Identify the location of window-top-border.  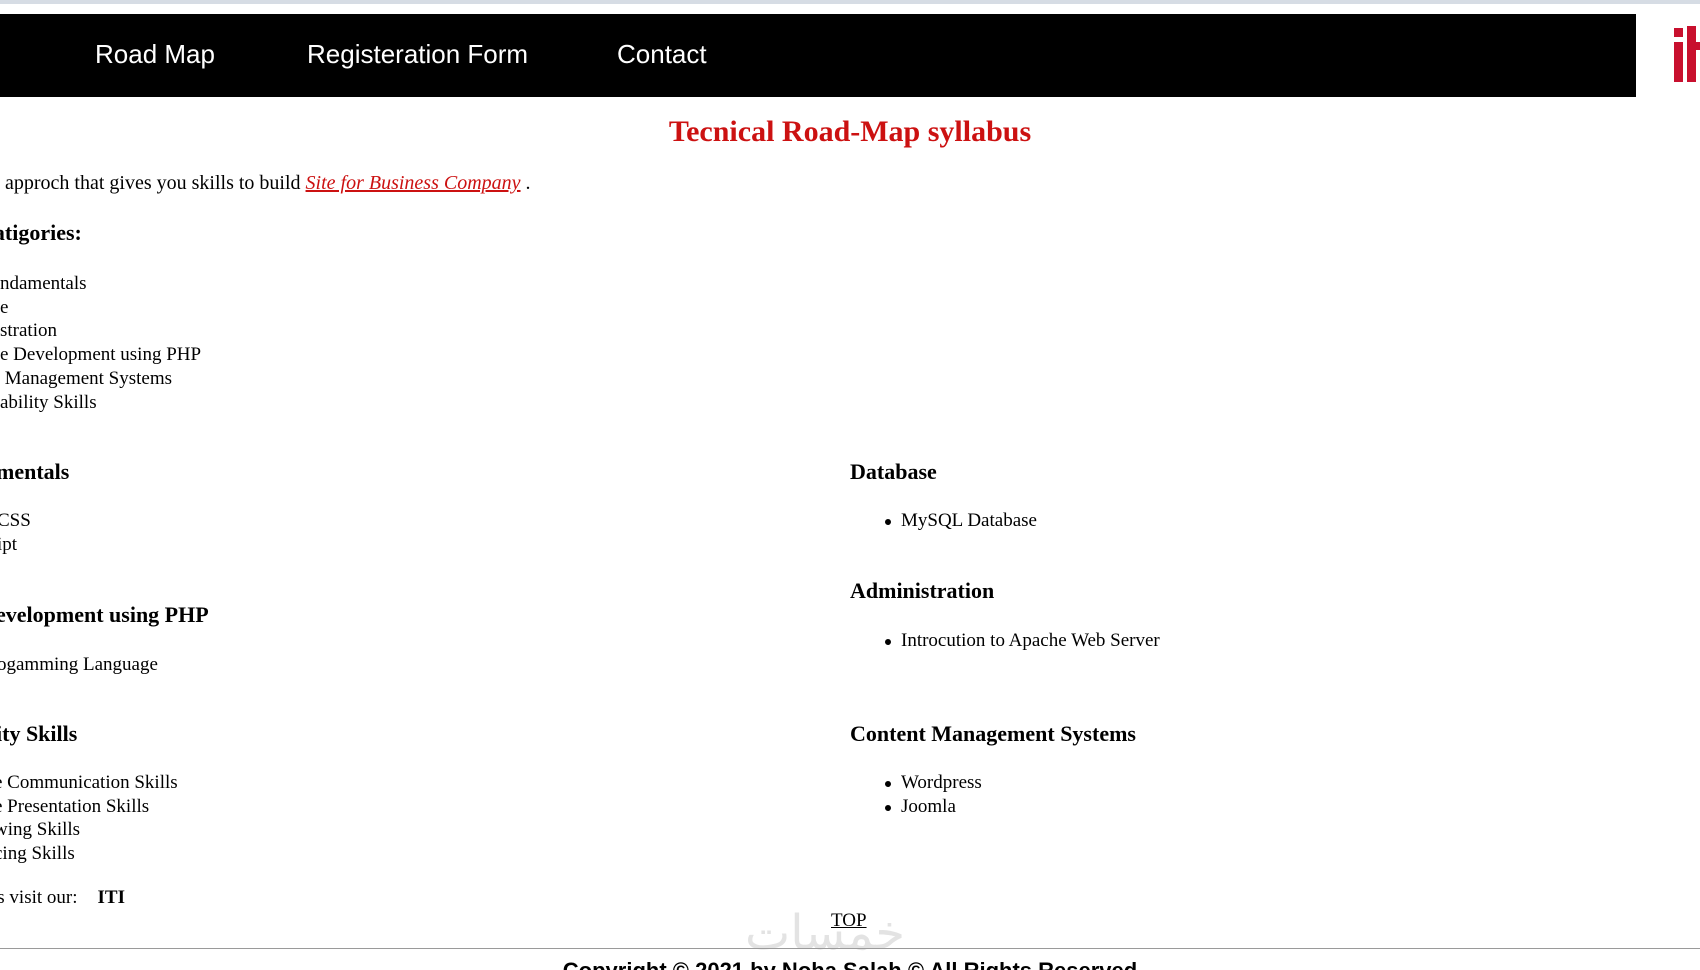
(850, 2).